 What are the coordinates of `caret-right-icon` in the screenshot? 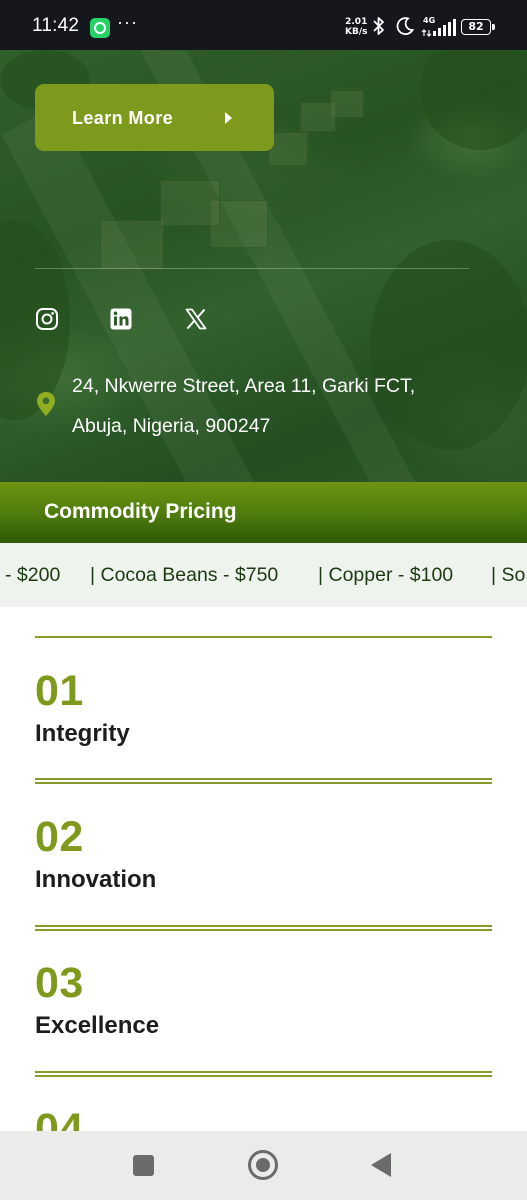 It's located at (228, 118).